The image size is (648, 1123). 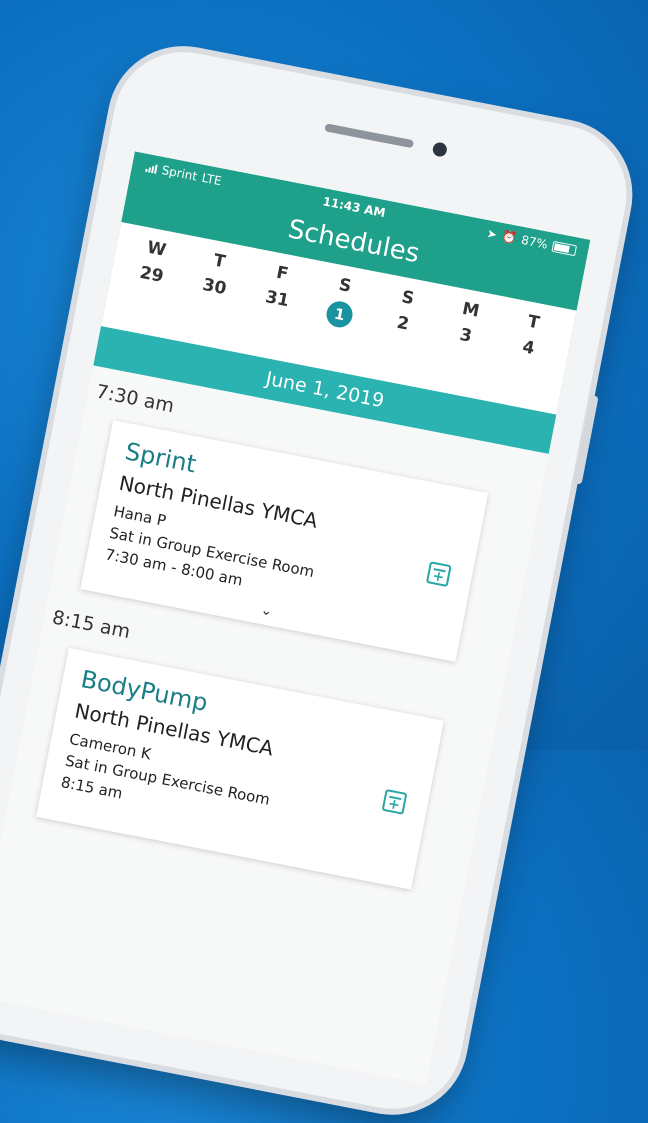 I want to click on front-camera, so click(x=440, y=149).